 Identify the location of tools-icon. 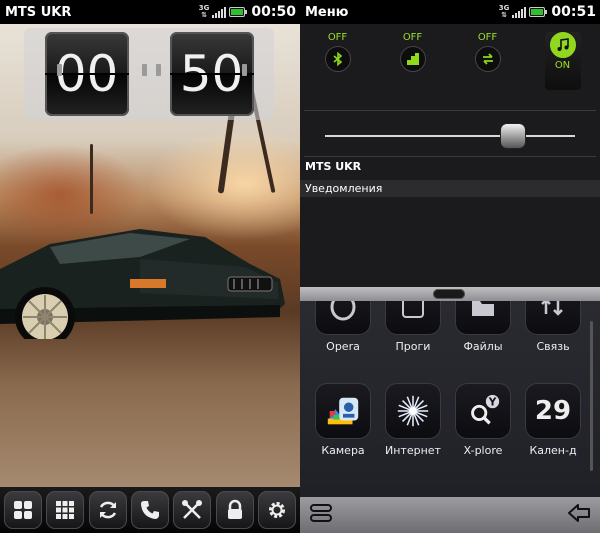
(192, 509).